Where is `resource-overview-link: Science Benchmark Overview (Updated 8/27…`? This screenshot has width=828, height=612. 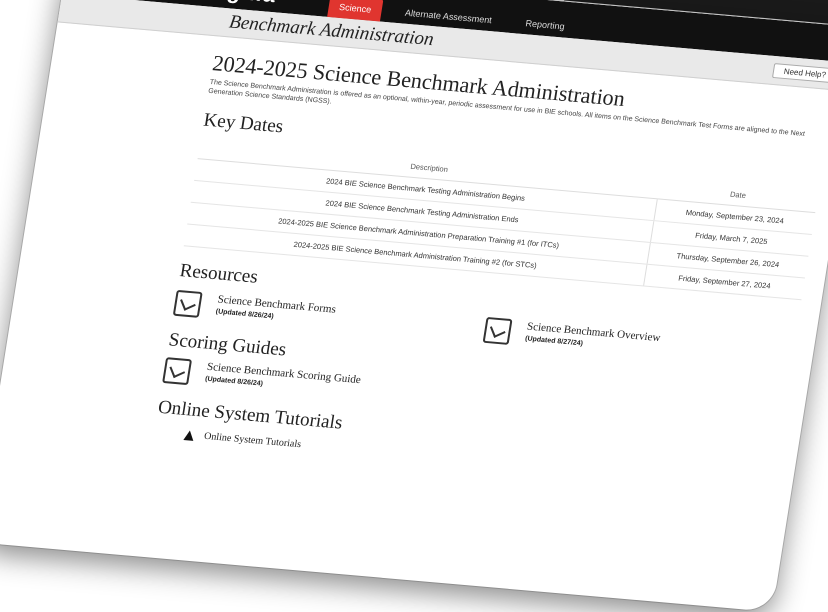
resource-overview-link: Science Benchmark Overview (Updated 8/27… is located at coordinates (571, 337).